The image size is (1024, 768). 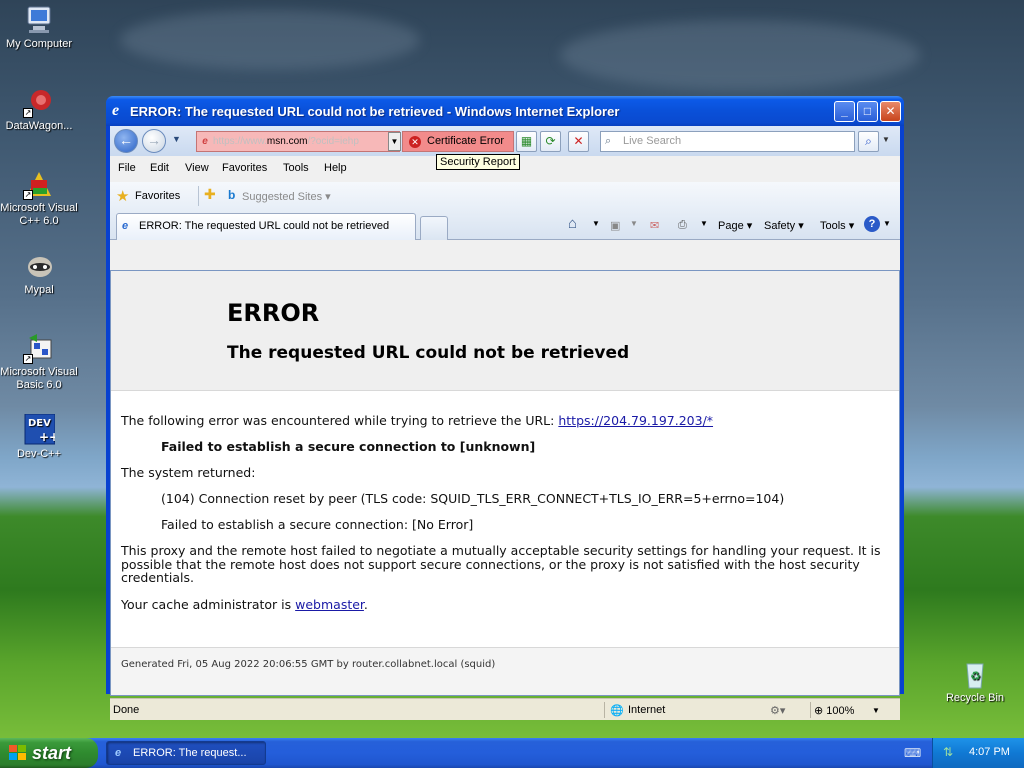 What do you see at coordinates (335, 168) in the screenshot?
I see `menu-help: Help` at bounding box center [335, 168].